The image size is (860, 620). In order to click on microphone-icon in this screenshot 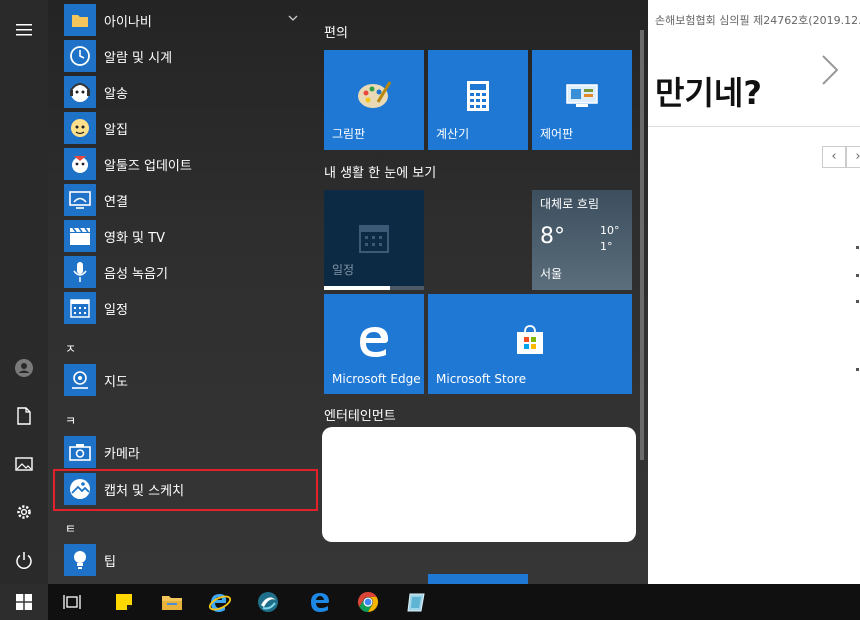, I will do `click(80, 272)`.